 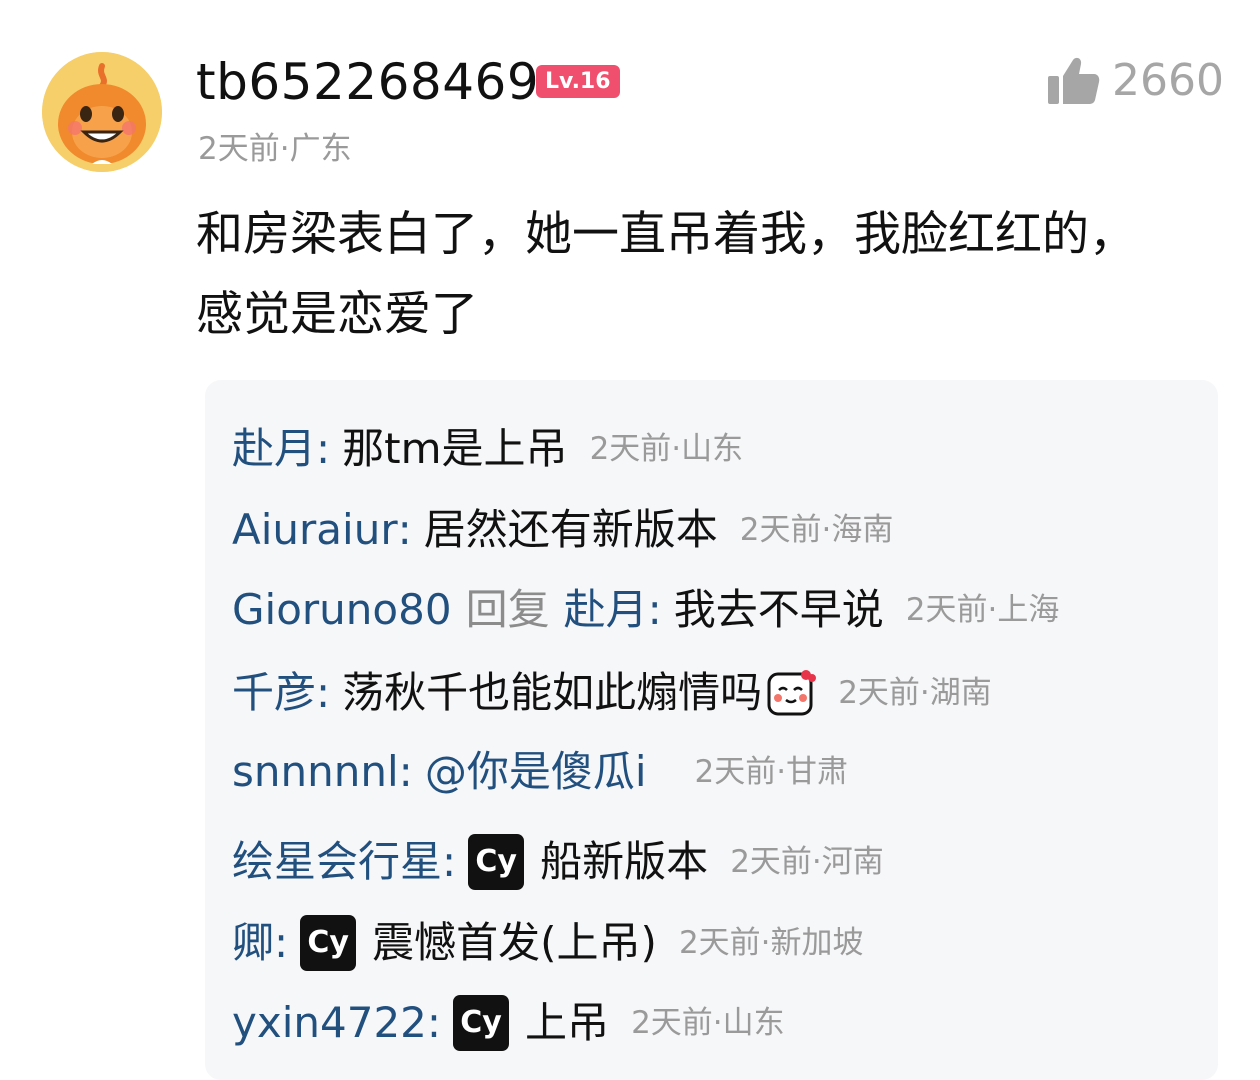 I want to click on reply-content: 上吊, so click(x=567, y=1022).